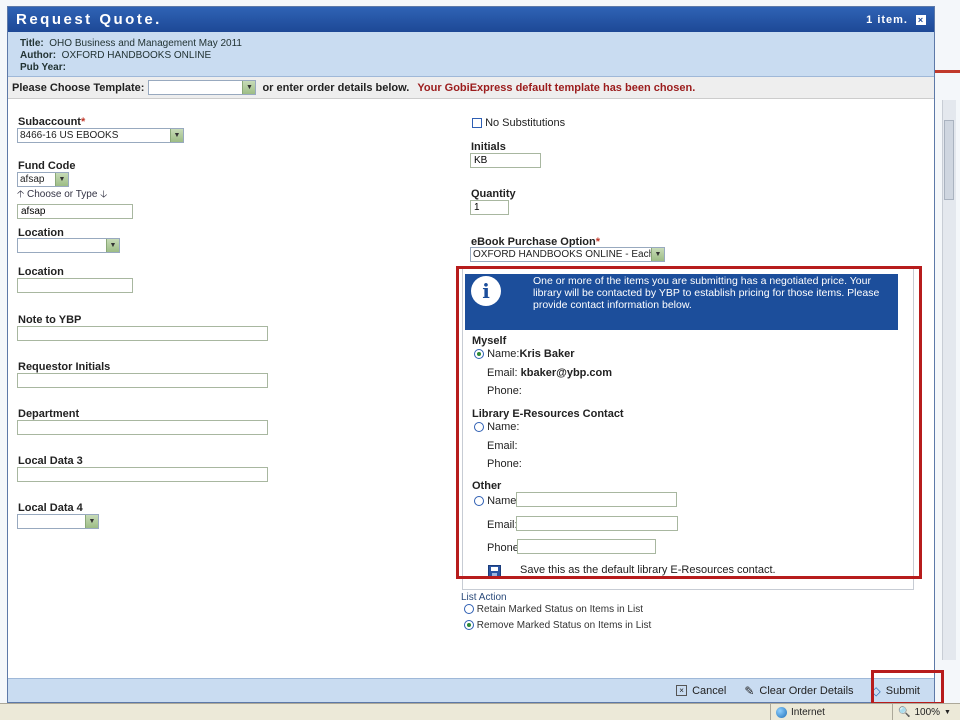 The height and width of the screenshot is (720, 960). Describe the element at coordinates (480, 711) in the screenshot. I see `browser-statusbar: Internet 🔍 100% ▼` at that location.